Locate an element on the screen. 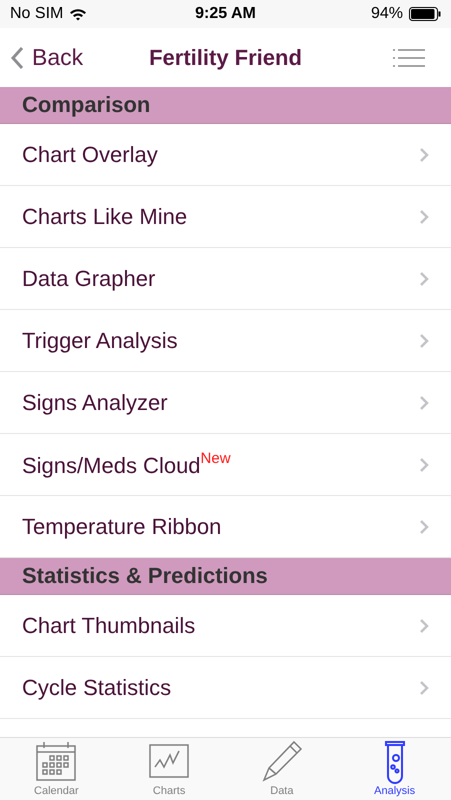 The width and height of the screenshot is (451, 800). carrier-label: No SIM is located at coordinates (37, 14).